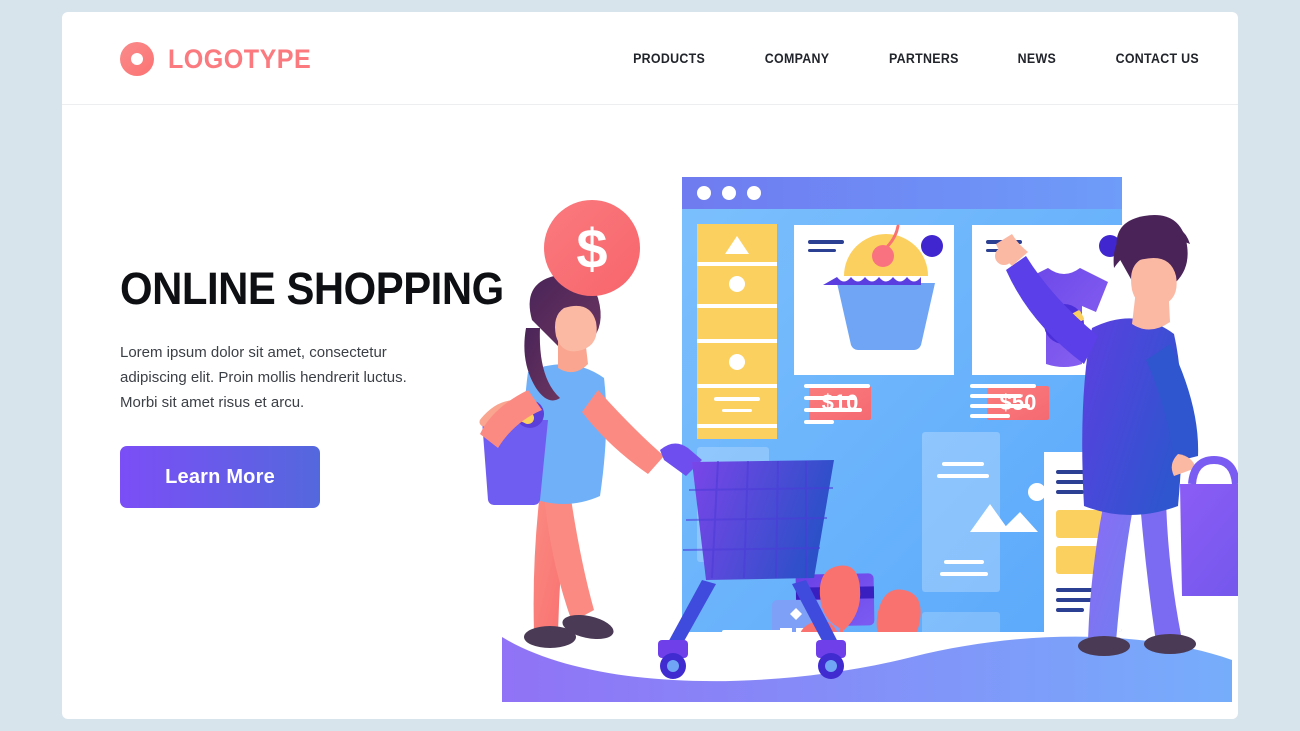 Image resolution: width=1300 pixels, height=731 pixels. I want to click on nav-item-company: COMPANY, so click(797, 58).